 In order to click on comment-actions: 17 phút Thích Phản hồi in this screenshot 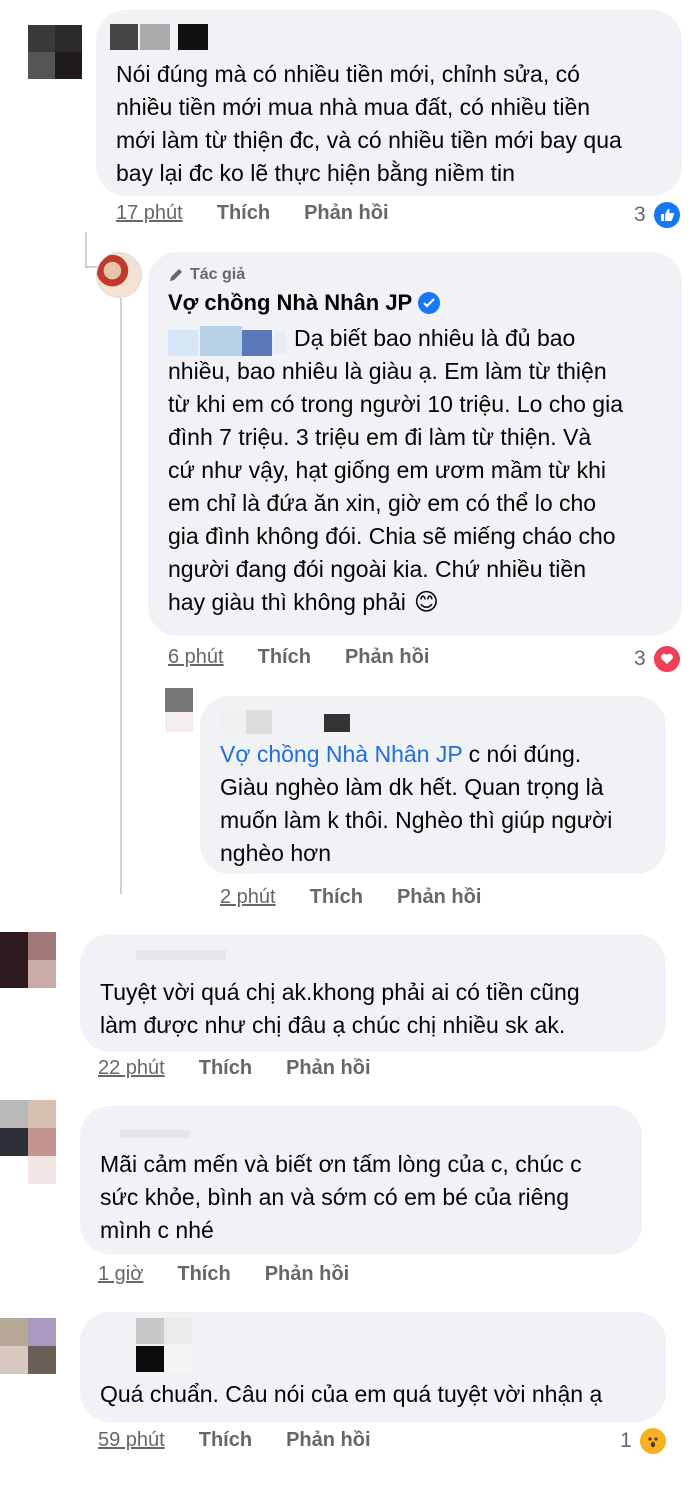, I will do `click(252, 213)`.